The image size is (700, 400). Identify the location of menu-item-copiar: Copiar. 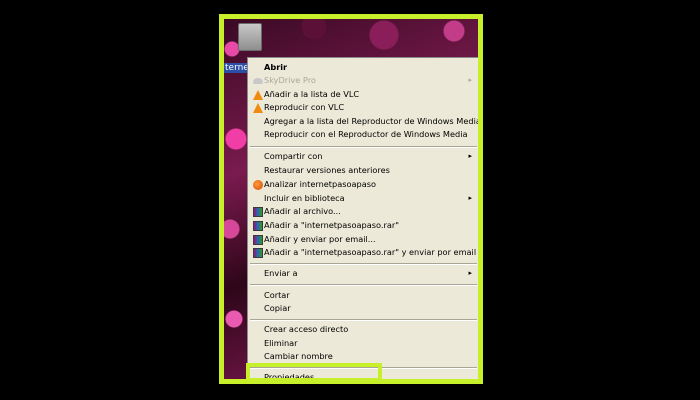
(363, 308).